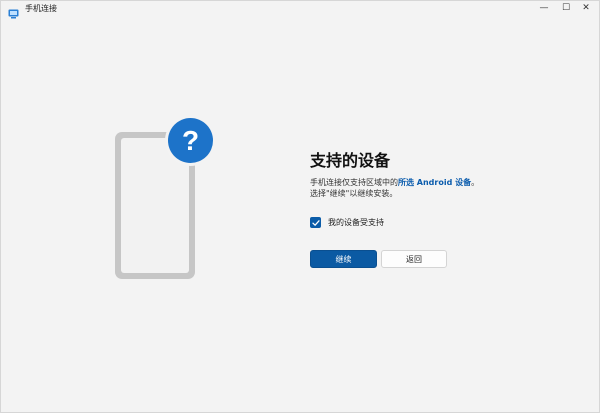 Image resolution: width=600 pixels, height=413 pixels. What do you see at coordinates (354, 193) in the screenshot?
I see `description-line-2: 选择"继续"以继续安装。` at bounding box center [354, 193].